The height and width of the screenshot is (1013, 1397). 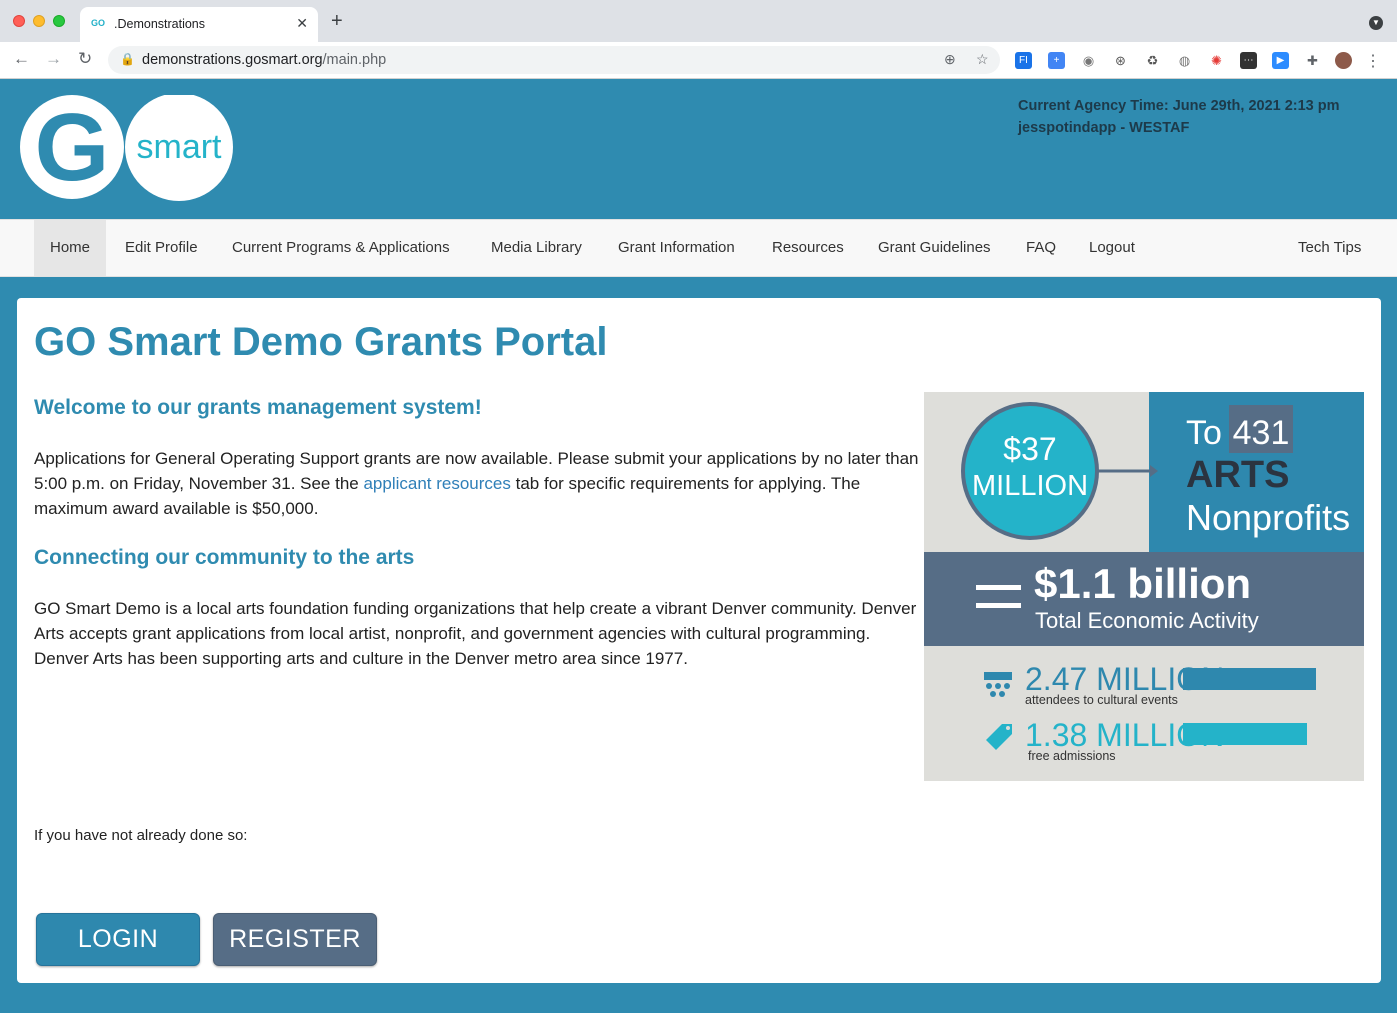 I want to click on close-window-button, so click(x=19, y=21).